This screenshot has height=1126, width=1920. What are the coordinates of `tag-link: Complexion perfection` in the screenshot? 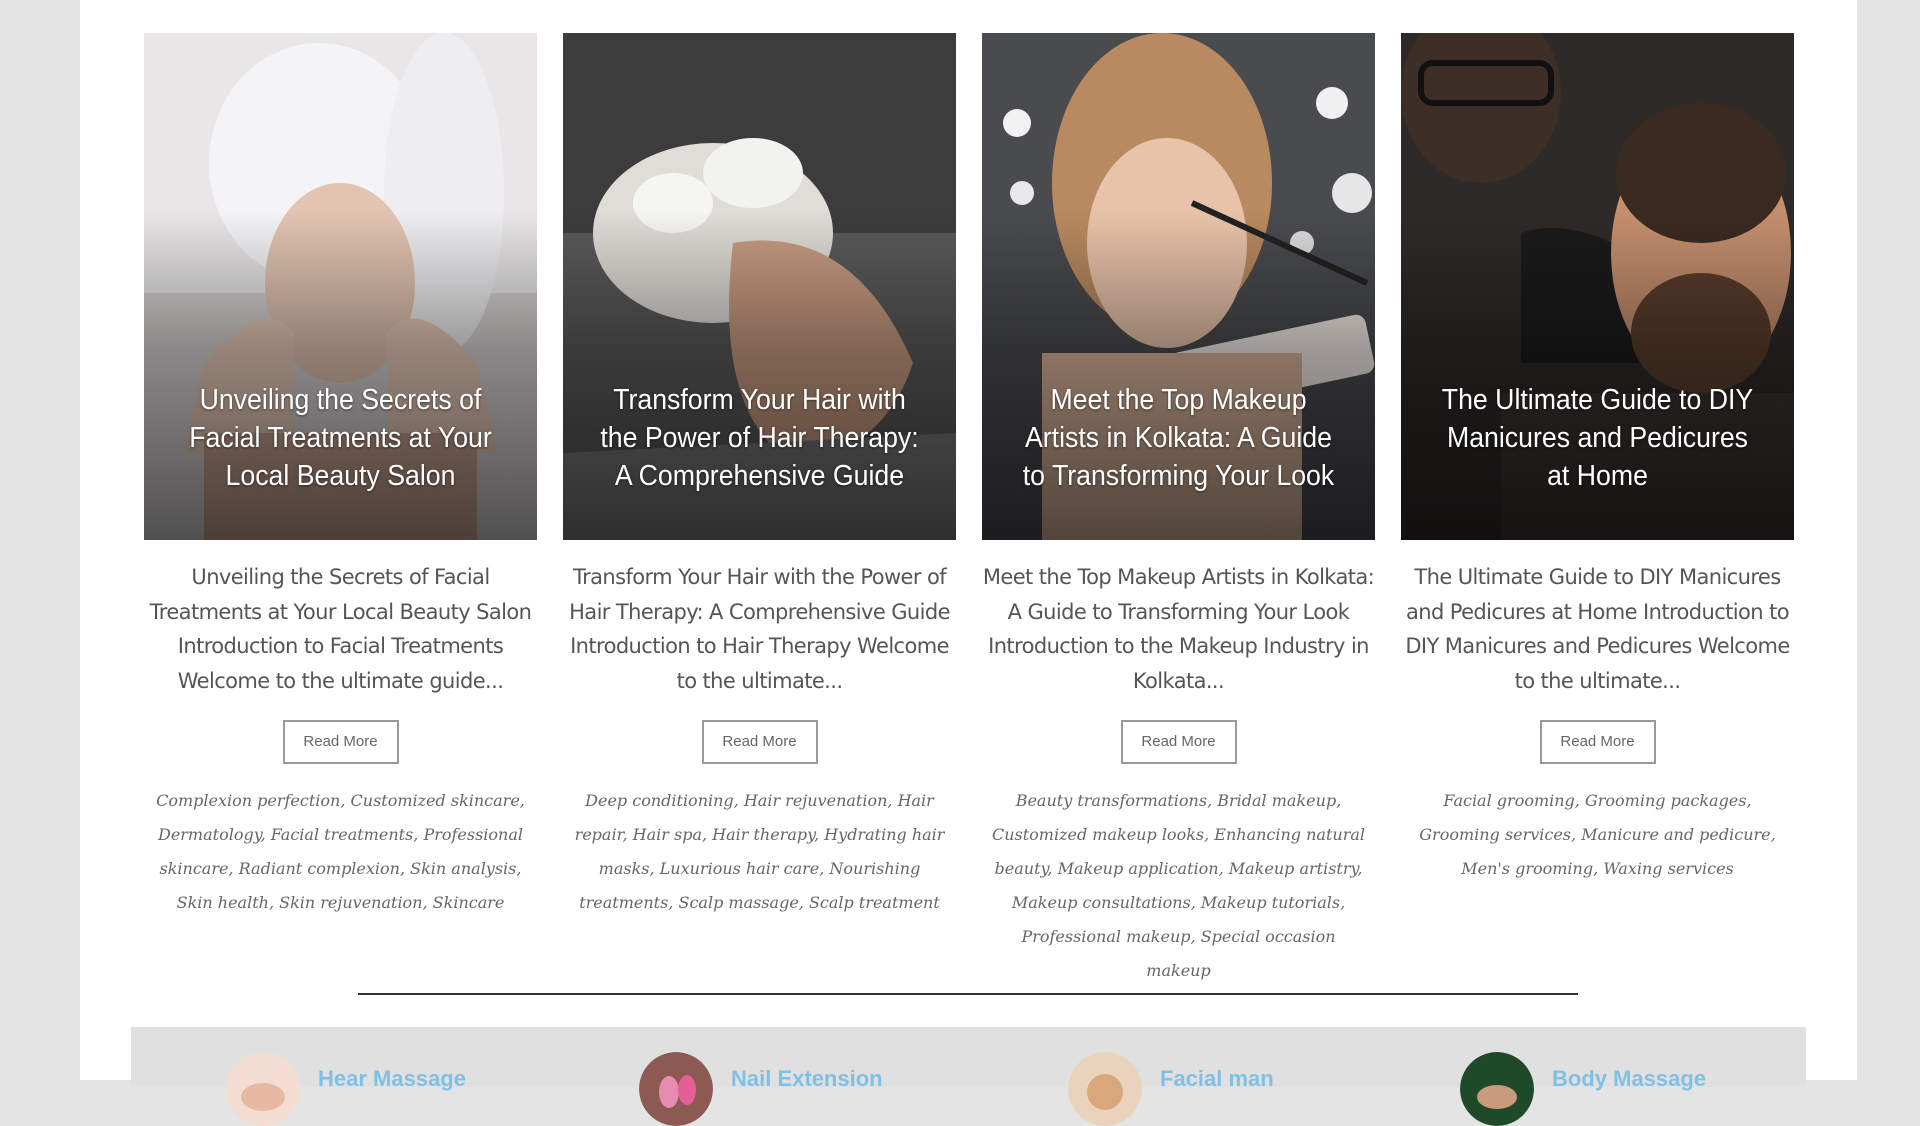 It's located at (248, 800).